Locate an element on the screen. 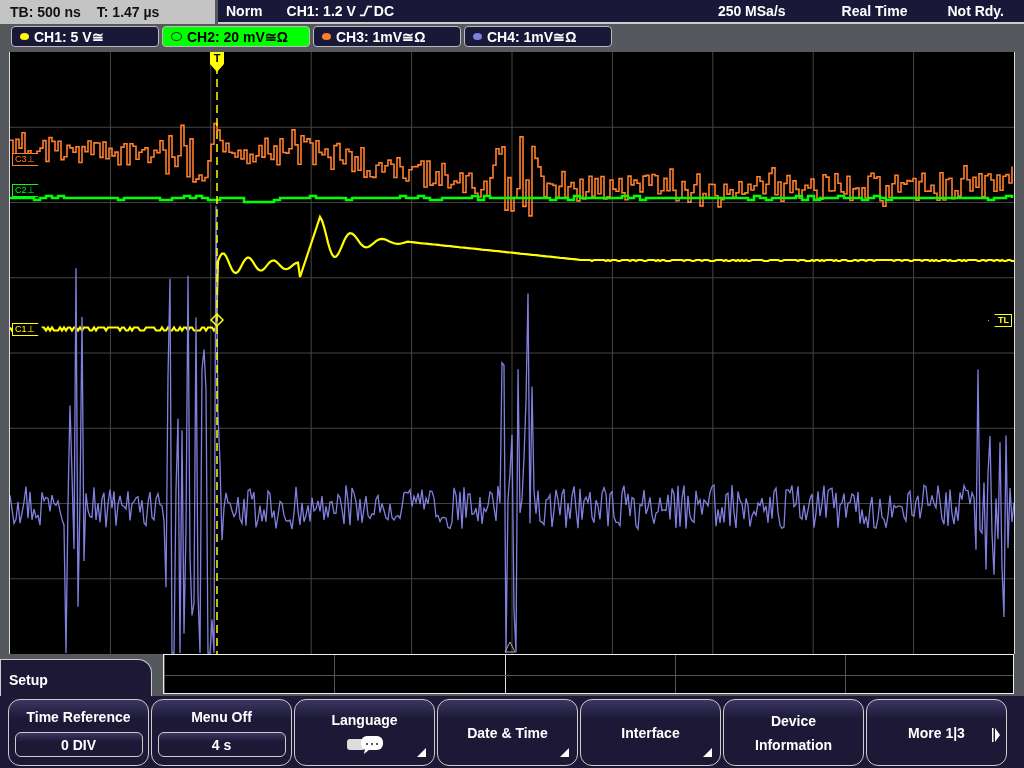  channel-tab: CH3: 1mV≅Ω is located at coordinates (387, 36).